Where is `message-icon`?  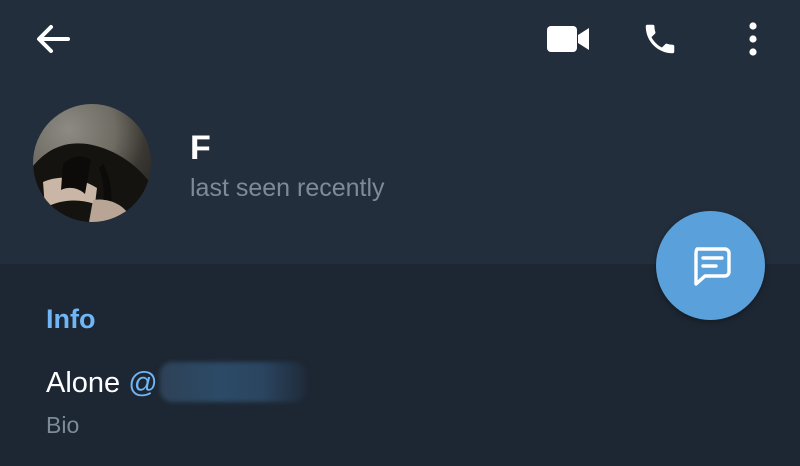 message-icon is located at coordinates (712, 266).